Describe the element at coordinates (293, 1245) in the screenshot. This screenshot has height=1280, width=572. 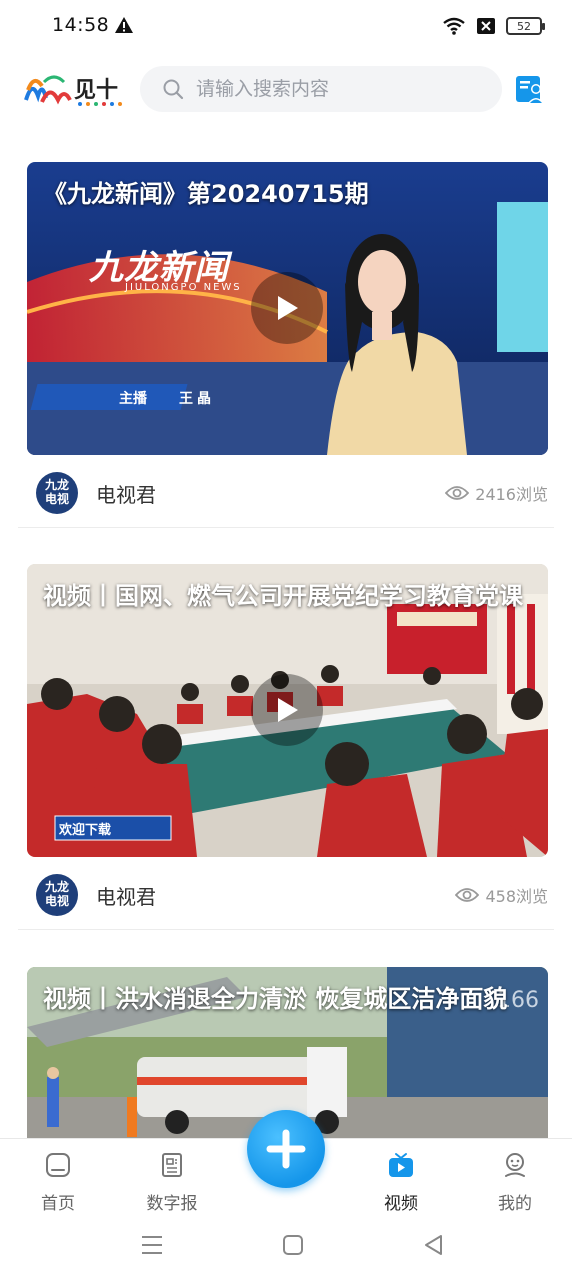
I see `home-nav-icon` at that location.